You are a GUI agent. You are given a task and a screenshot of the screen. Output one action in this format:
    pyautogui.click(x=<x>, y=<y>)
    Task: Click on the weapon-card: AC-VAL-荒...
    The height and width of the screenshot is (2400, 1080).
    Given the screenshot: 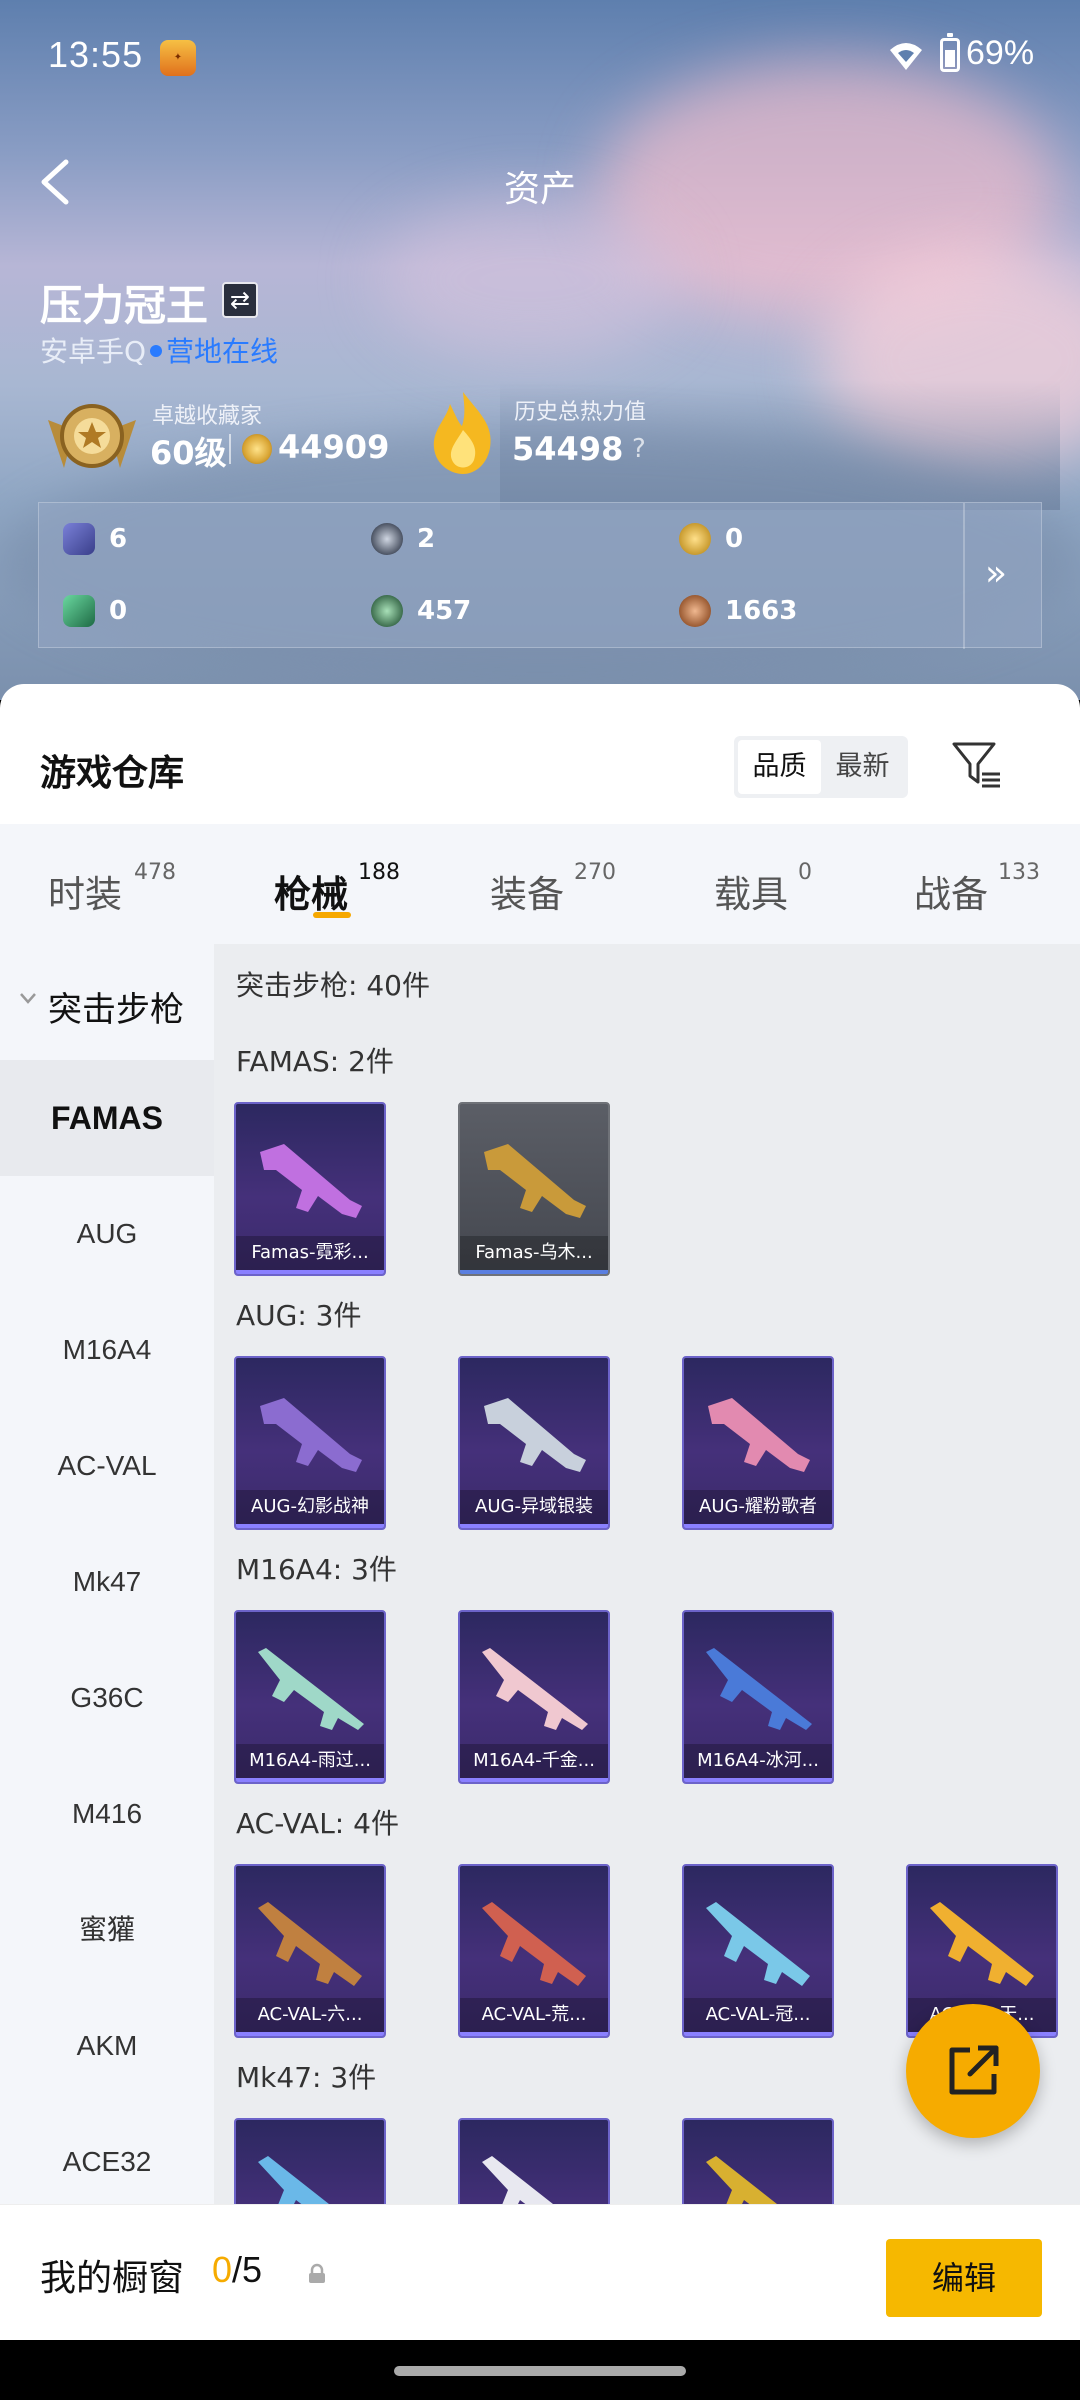 What is the action you would take?
    pyautogui.click(x=534, y=1951)
    